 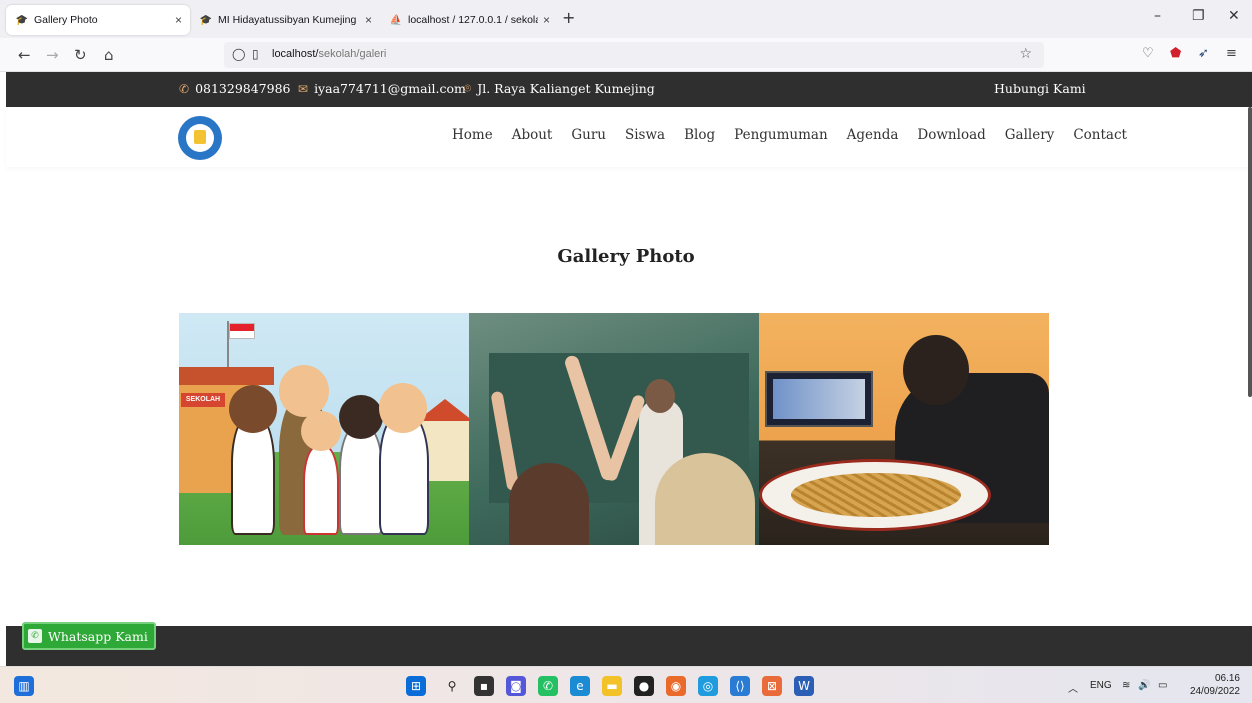 I want to click on gallery-photo-laptop-food, so click(x=904, y=429).